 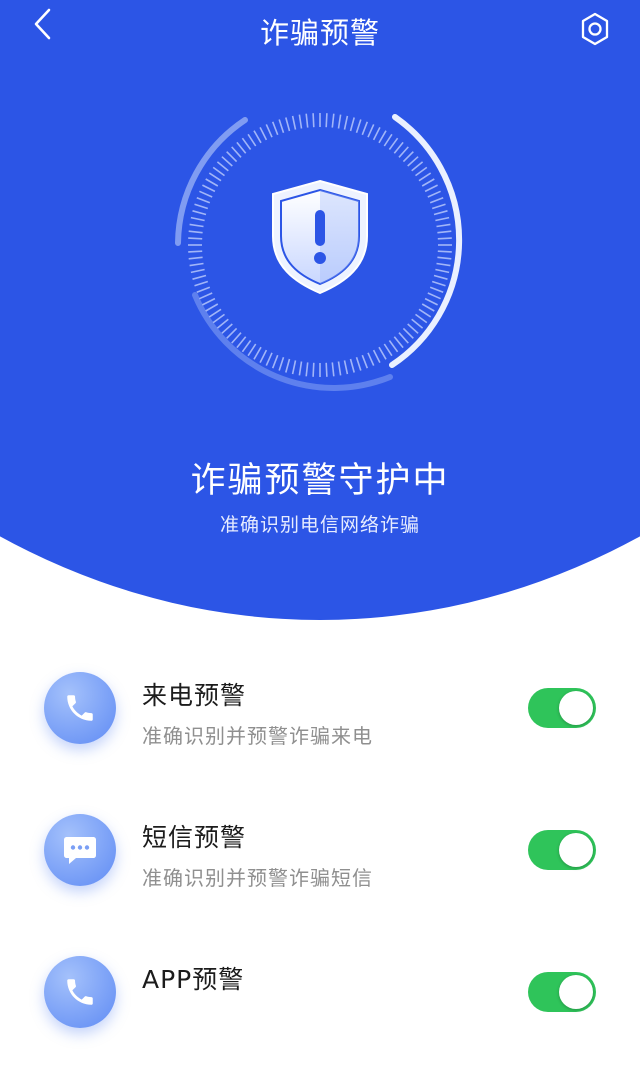 I want to click on call-alert-icon-badge, so click(x=80, y=708).